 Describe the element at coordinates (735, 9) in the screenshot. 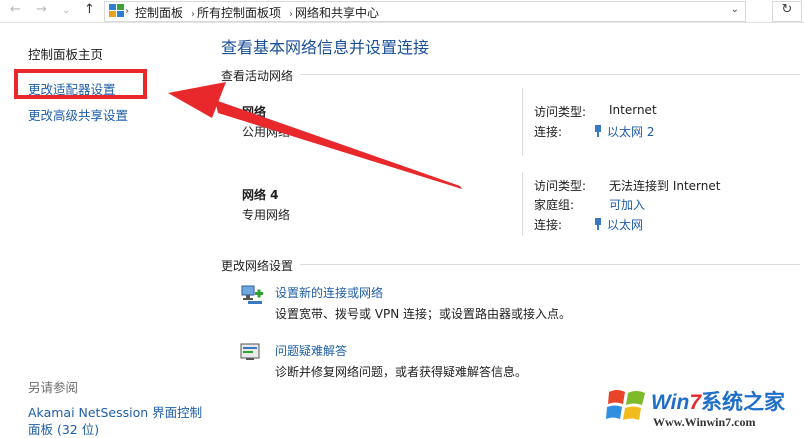

I see `chevron-down-icon: ⌄` at that location.